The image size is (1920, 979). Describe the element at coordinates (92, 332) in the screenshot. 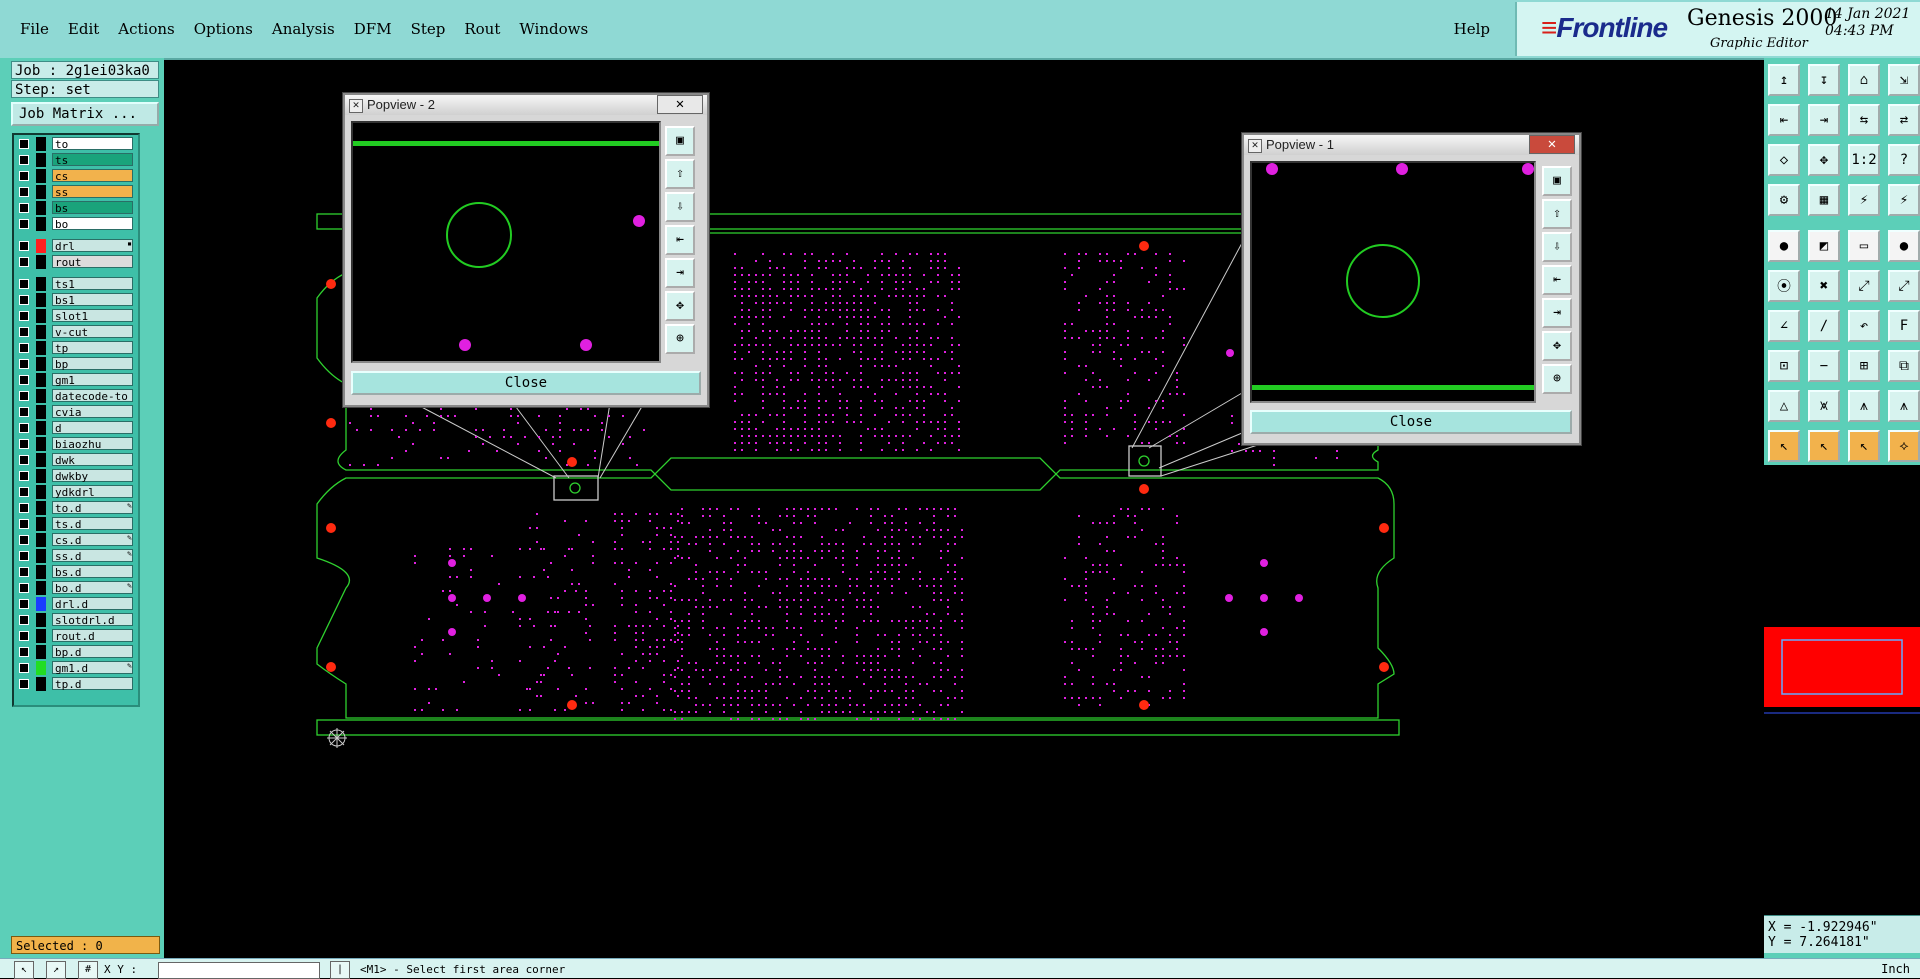

I see `layer-name: v-cut` at that location.